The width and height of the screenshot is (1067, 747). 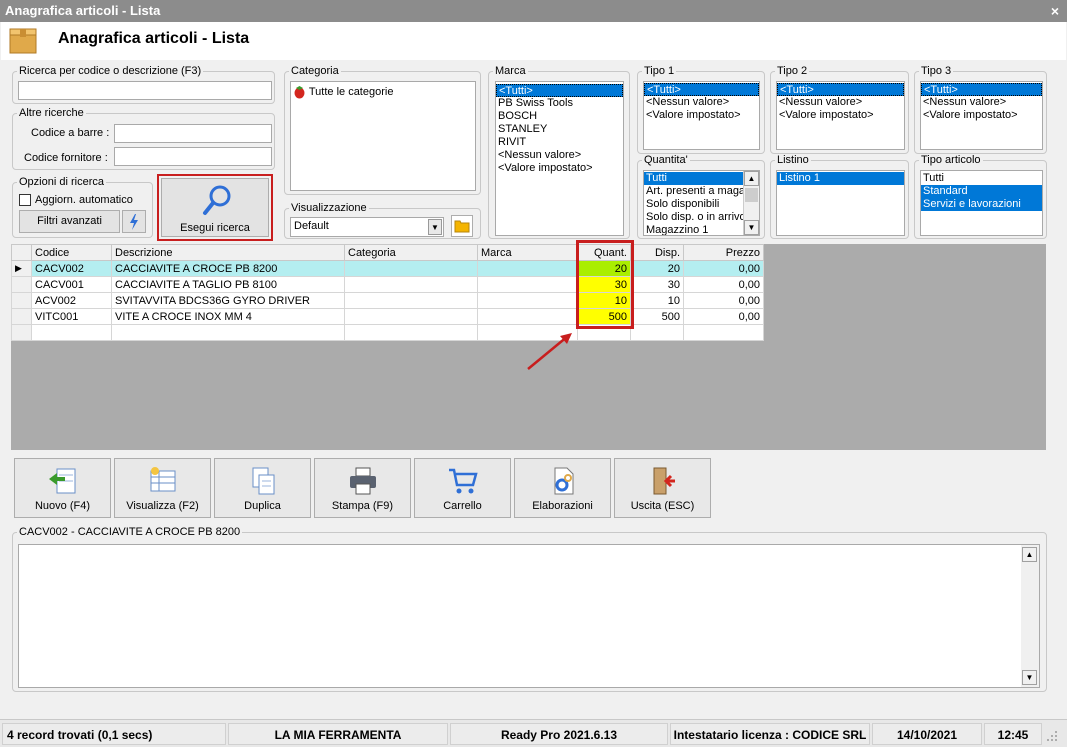 What do you see at coordinates (694, 204) in the screenshot?
I see `quantity-item: Solo disponibili` at bounding box center [694, 204].